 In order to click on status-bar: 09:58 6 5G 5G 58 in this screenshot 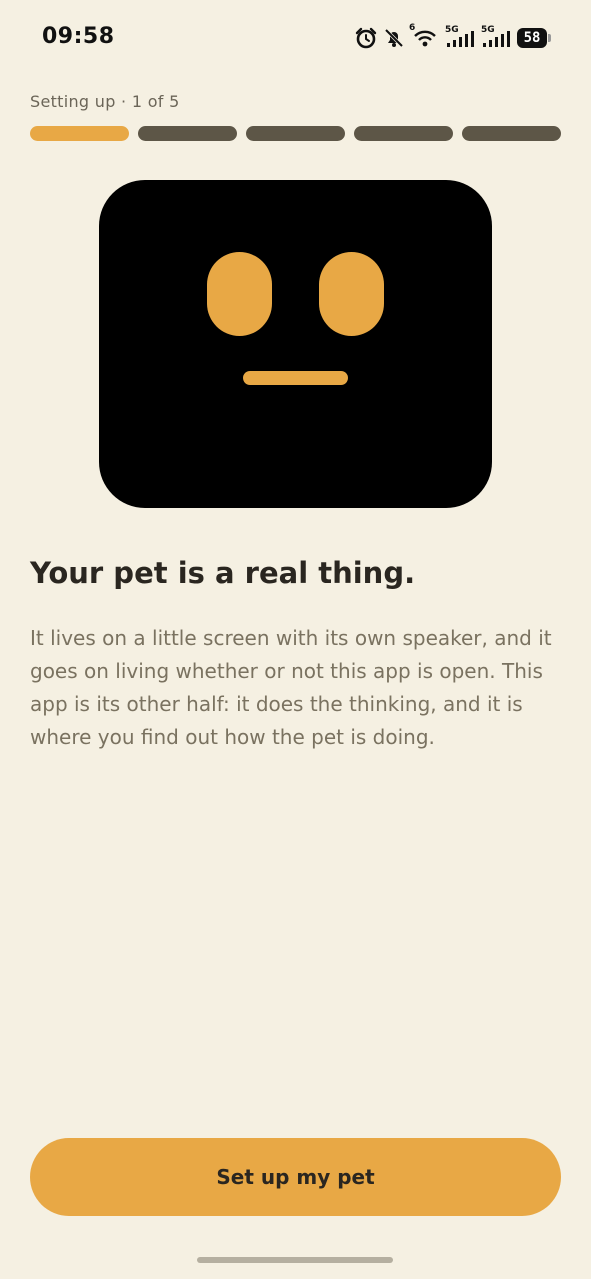, I will do `click(295, 38)`.